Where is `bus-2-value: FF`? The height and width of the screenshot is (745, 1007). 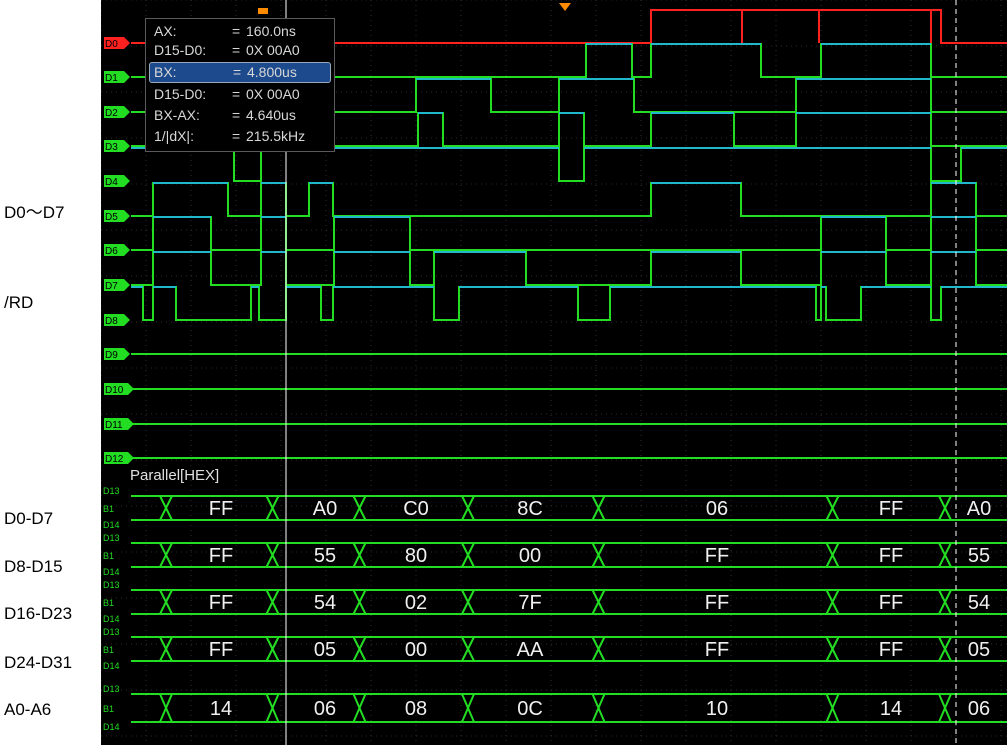
bus-2-value: FF is located at coordinates (717, 603).